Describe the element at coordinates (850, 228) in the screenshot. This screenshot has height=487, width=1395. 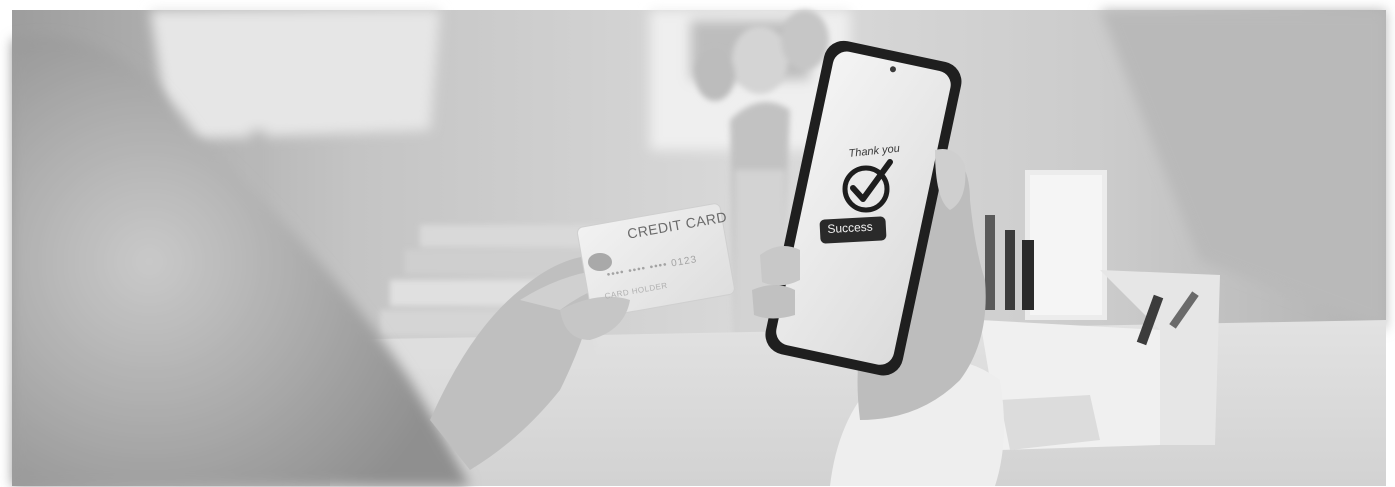
I see `success-button: Success` at that location.